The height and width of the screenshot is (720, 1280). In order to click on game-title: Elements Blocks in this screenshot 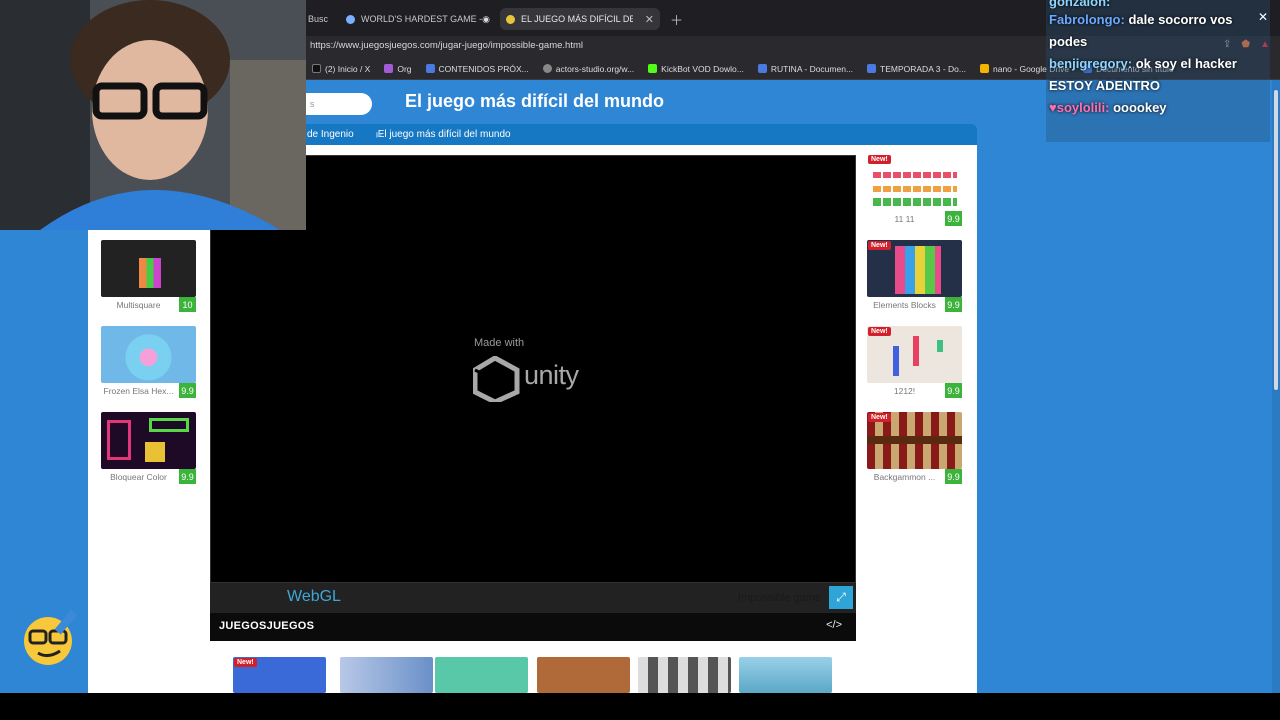, I will do `click(904, 305)`.